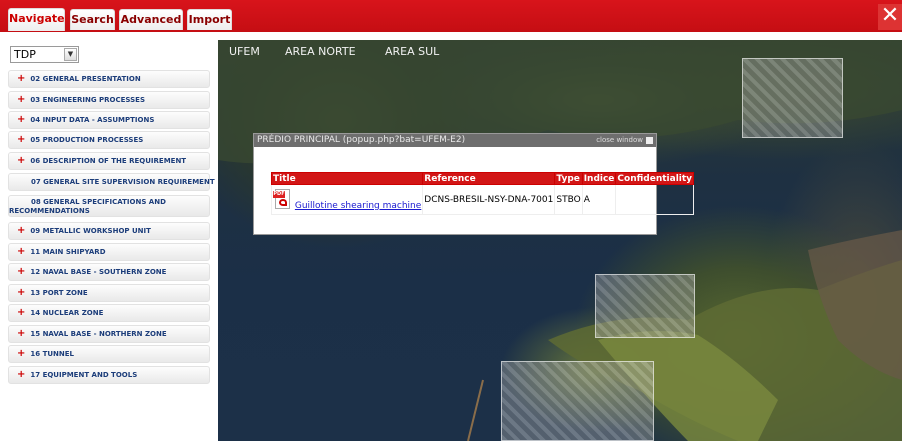 The image size is (902, 441). Describe the element at coordinates (59, 293) in the screenshot. I see `sidebar-item-label: 13 PORT ZONE` at that location.